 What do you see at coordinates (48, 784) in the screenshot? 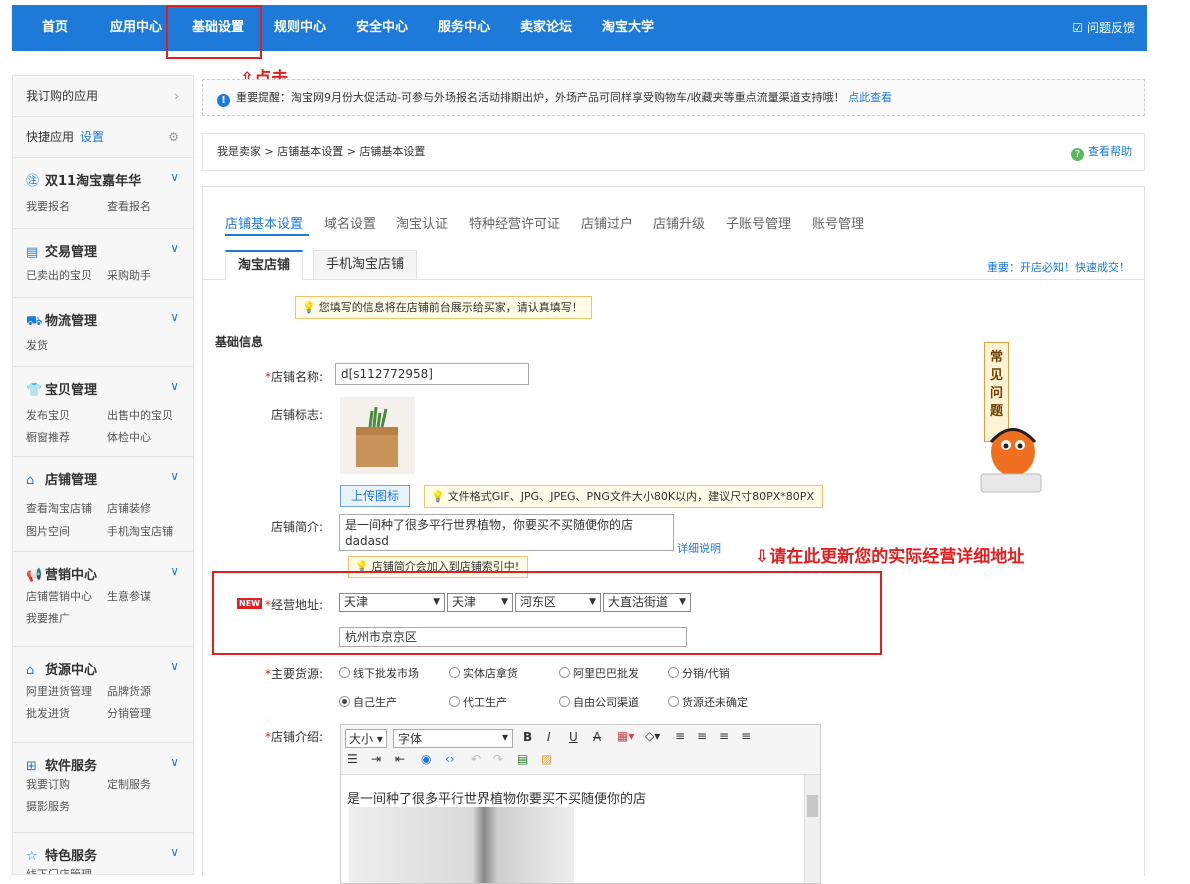
I see `sidebar-link: 我要订购` at bounding box center [48, 784].